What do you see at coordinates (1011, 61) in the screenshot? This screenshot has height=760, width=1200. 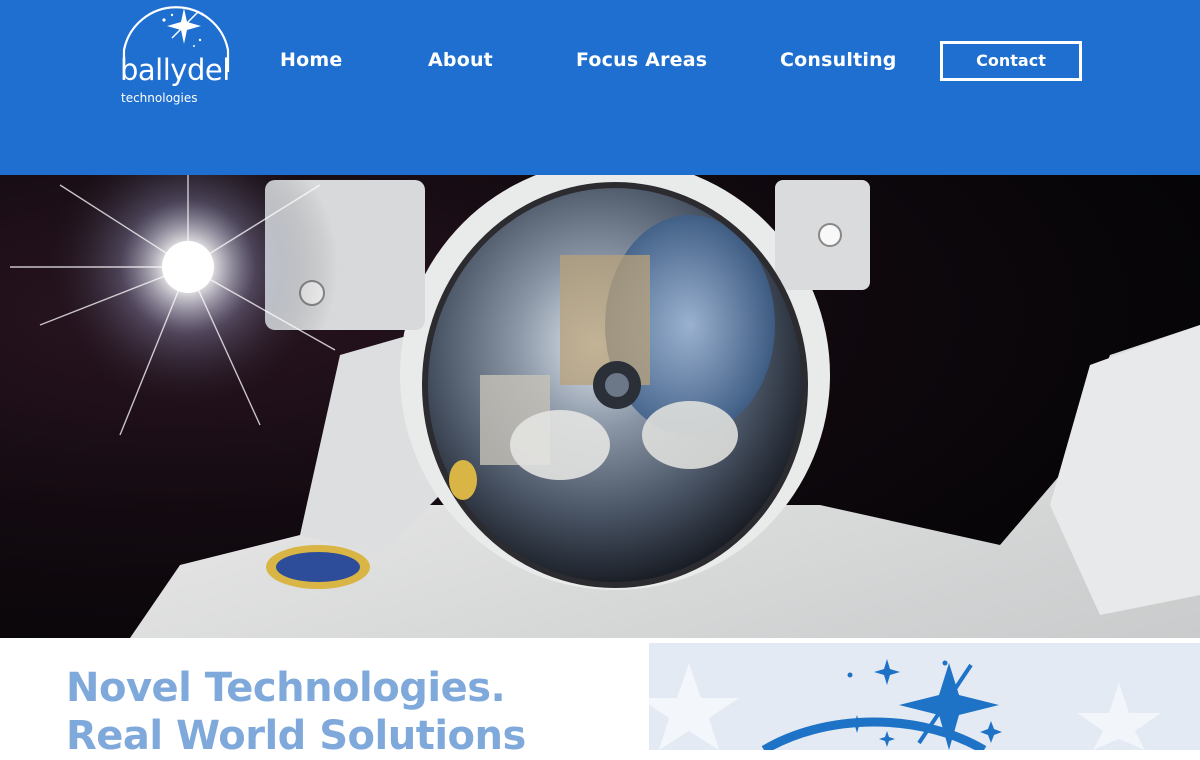 I see `contact-button: Contact` at bounding box center [1011, 61].